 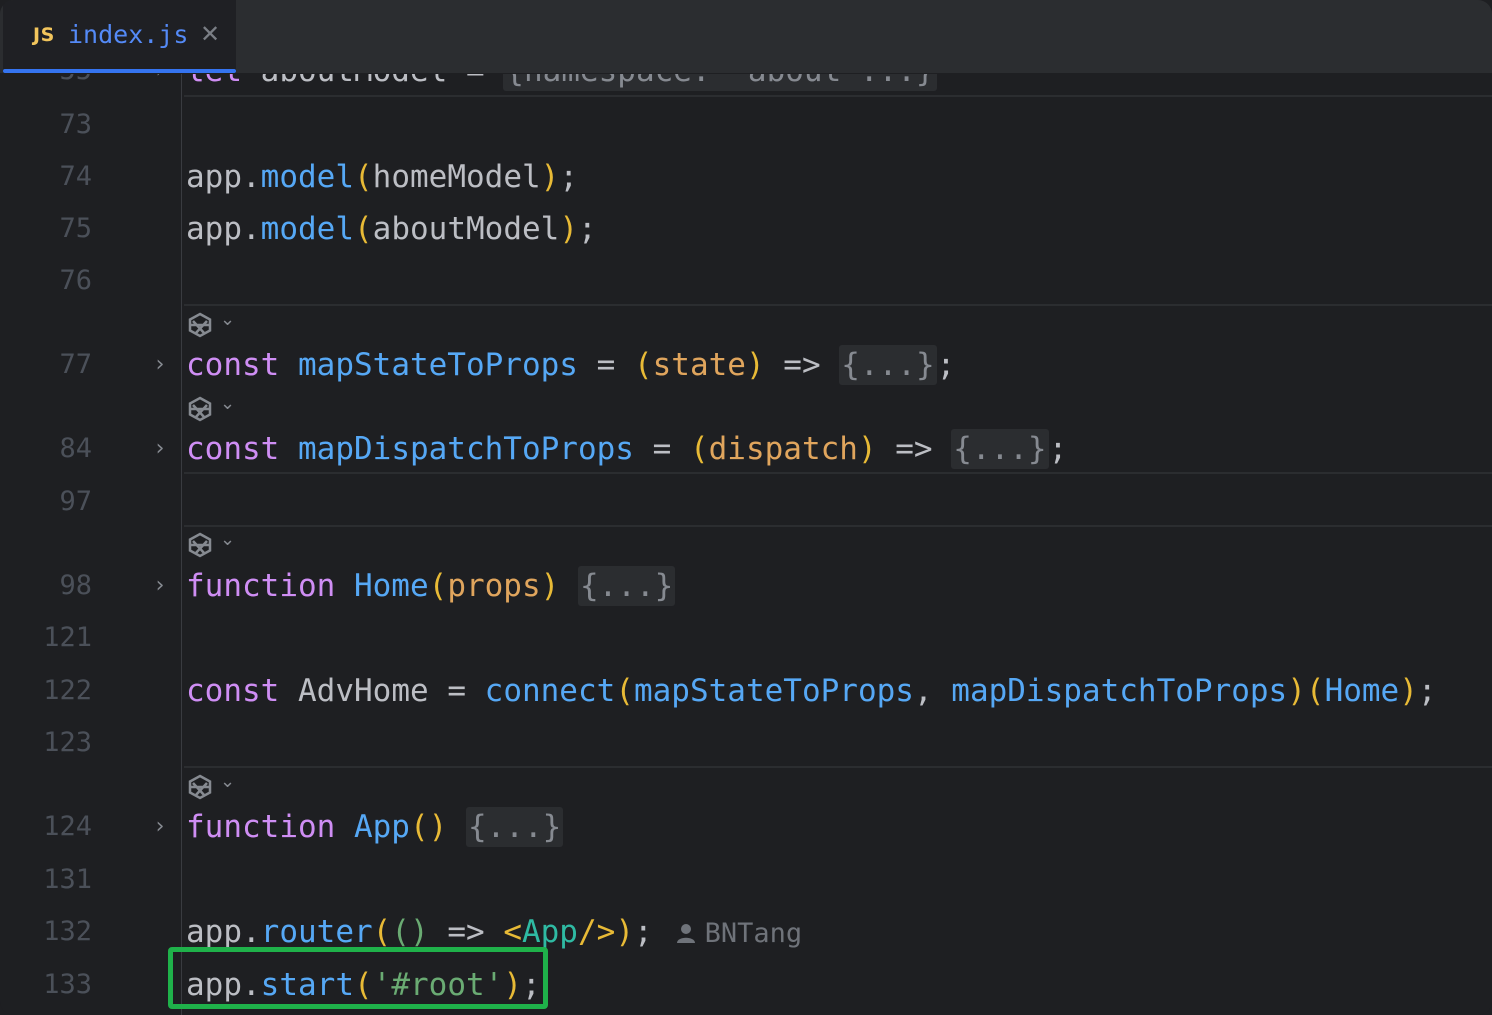 I want to click on code-line: 76, so click(x=746, y=281).